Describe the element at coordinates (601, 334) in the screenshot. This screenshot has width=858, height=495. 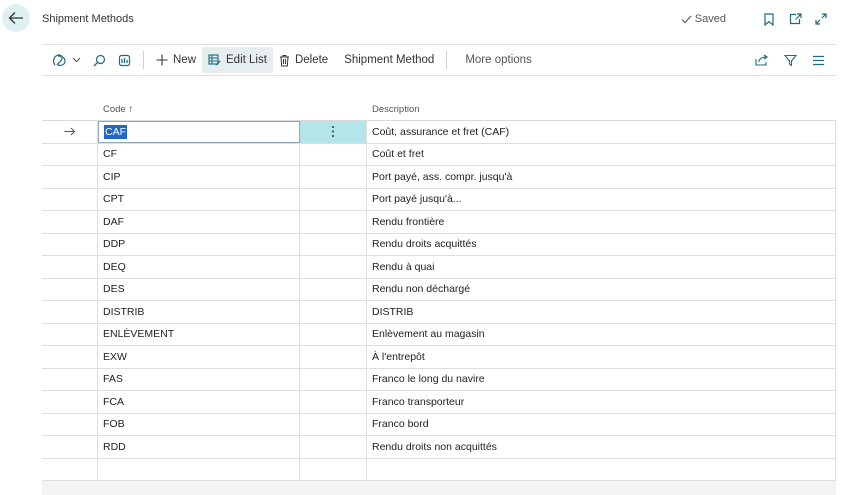
I see `description-cell: Enlèvement au magasin` at that location.